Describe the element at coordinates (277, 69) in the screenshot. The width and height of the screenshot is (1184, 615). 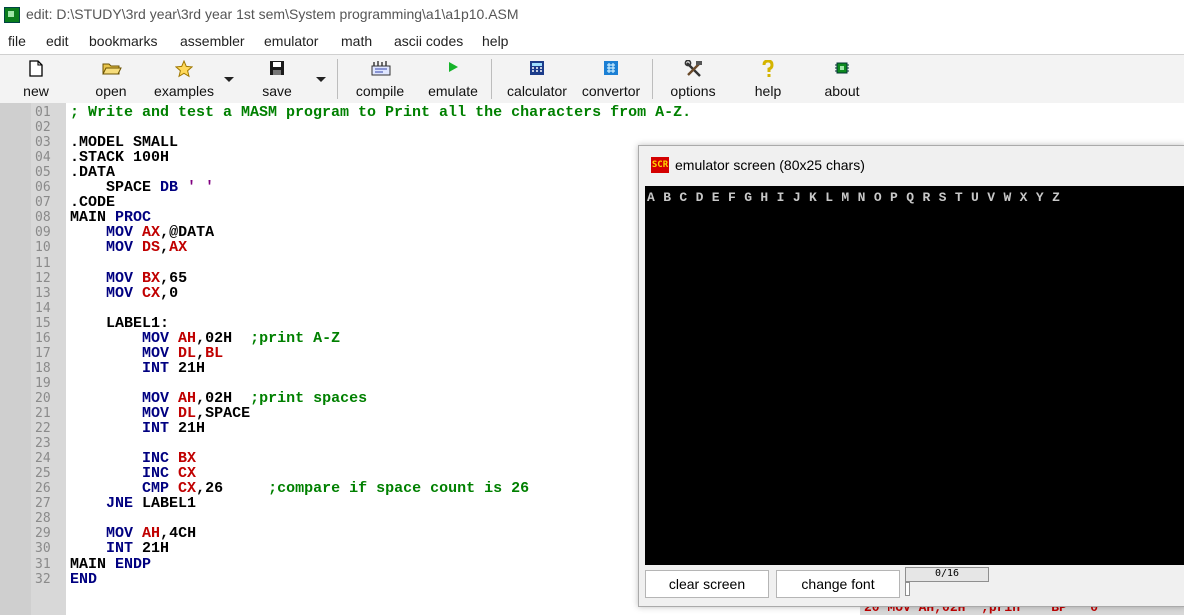
I see `floppy-disk-icon` at that location.